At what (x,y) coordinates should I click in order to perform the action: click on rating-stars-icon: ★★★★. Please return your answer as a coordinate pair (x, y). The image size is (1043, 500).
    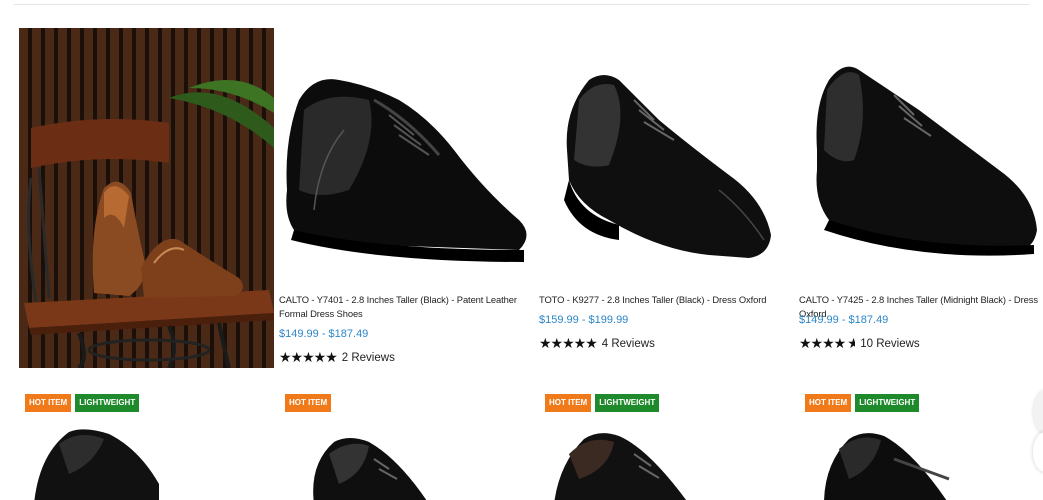
    Looking at the image, I should click on (822, 344).